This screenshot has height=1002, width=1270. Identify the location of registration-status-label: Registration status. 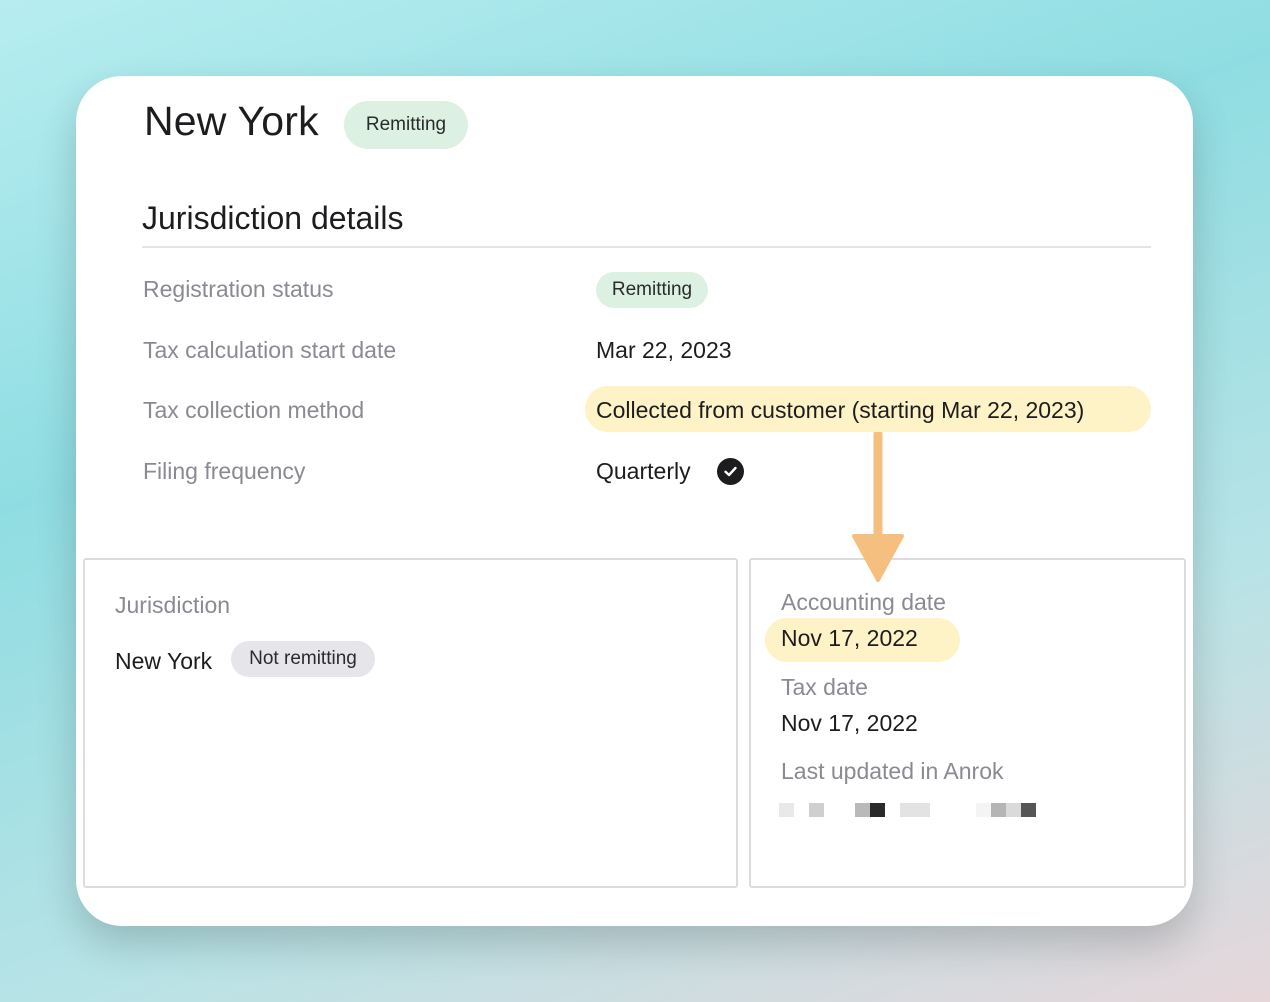
(238, 289).